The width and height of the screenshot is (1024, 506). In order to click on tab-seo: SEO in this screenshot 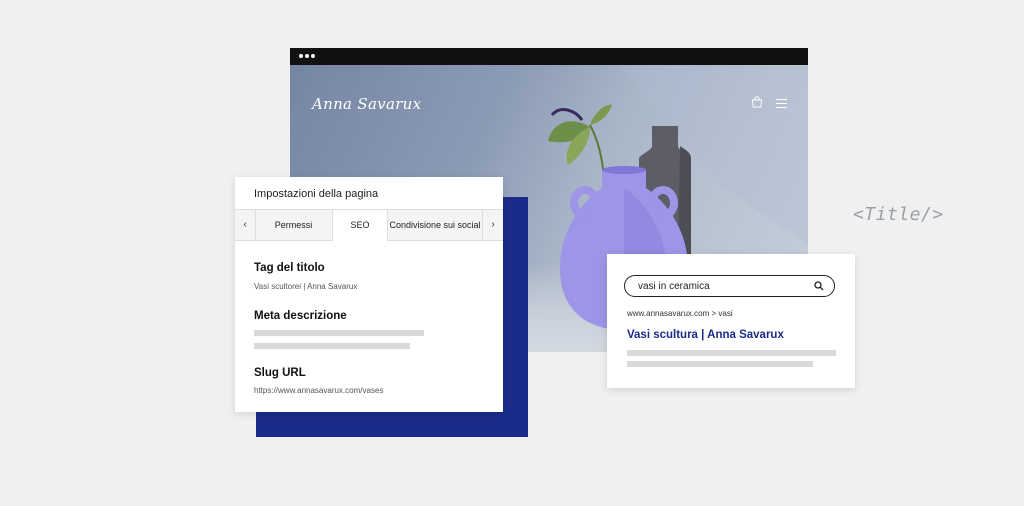, I will do `click(360, 225)`.